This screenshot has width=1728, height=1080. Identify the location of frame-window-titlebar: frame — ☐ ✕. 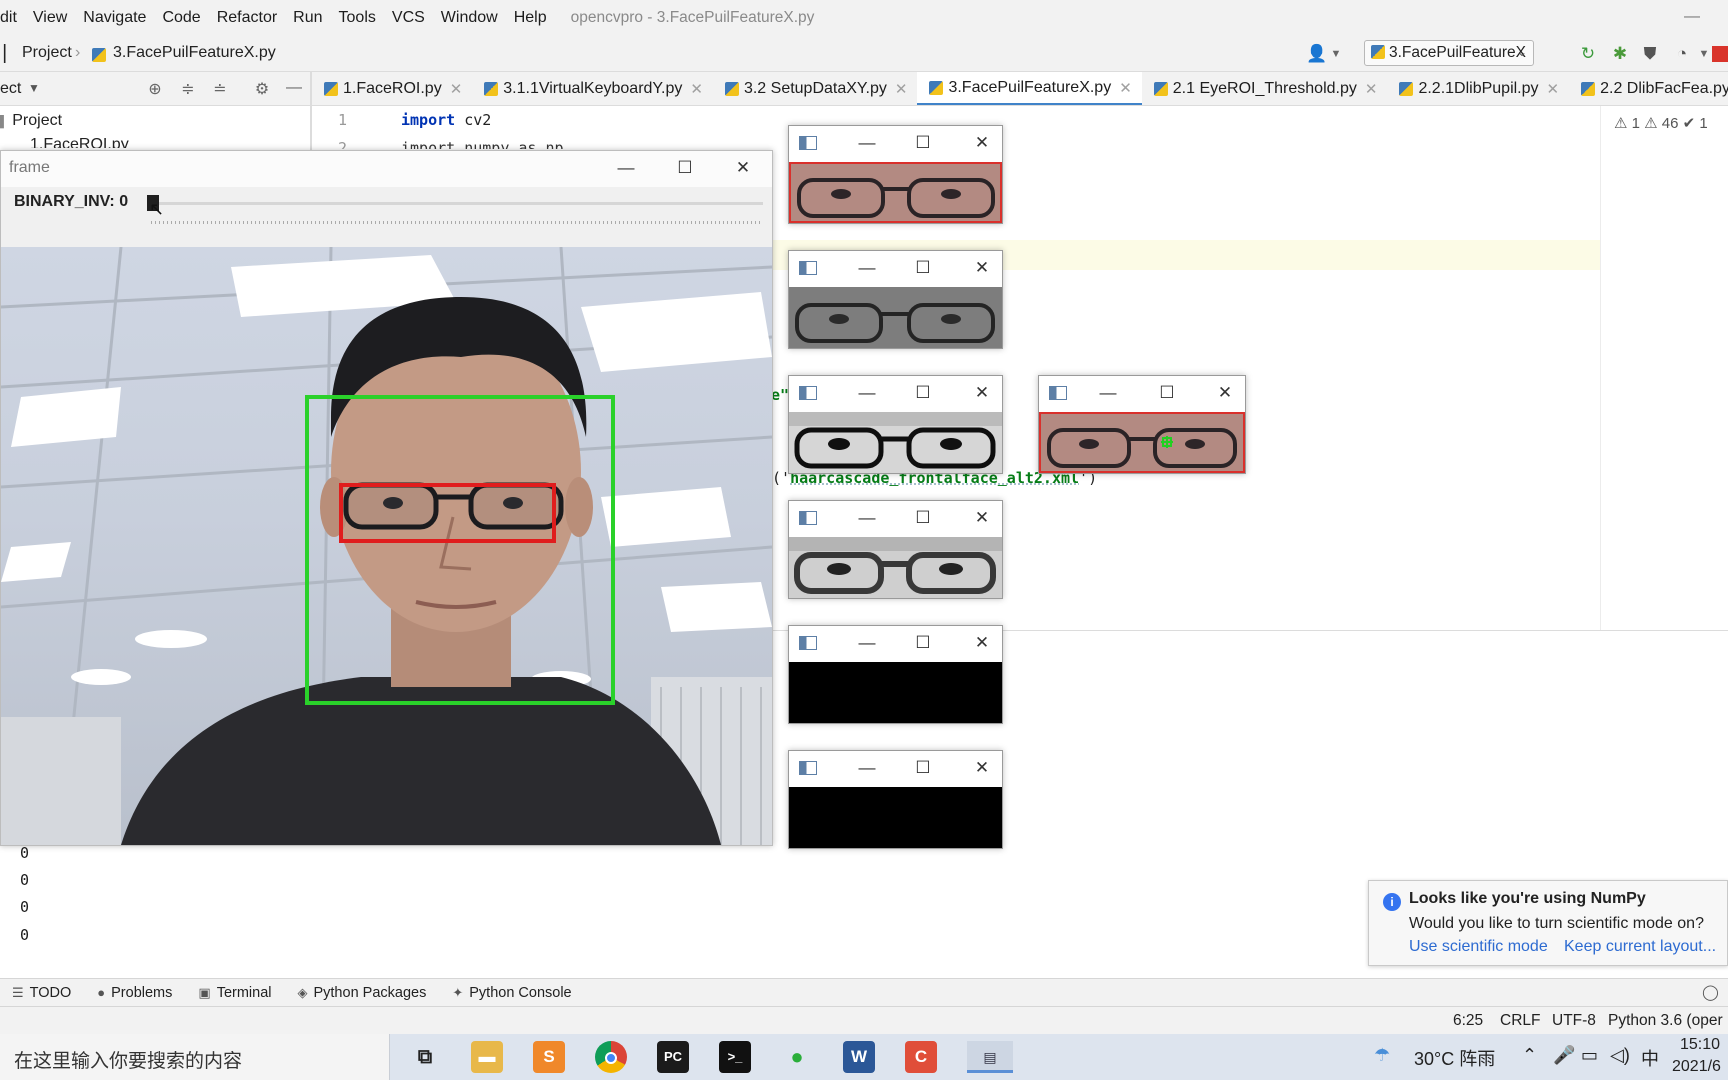
(386, 169).